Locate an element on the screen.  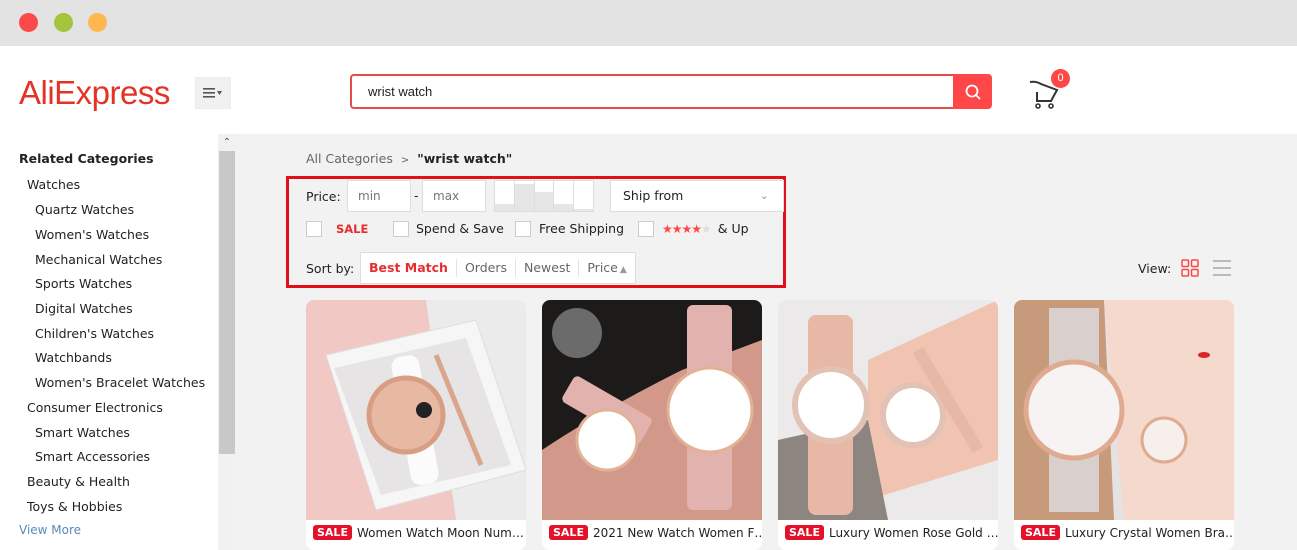
cart-count-badge: 0 is located at coordinates (1060, 78).